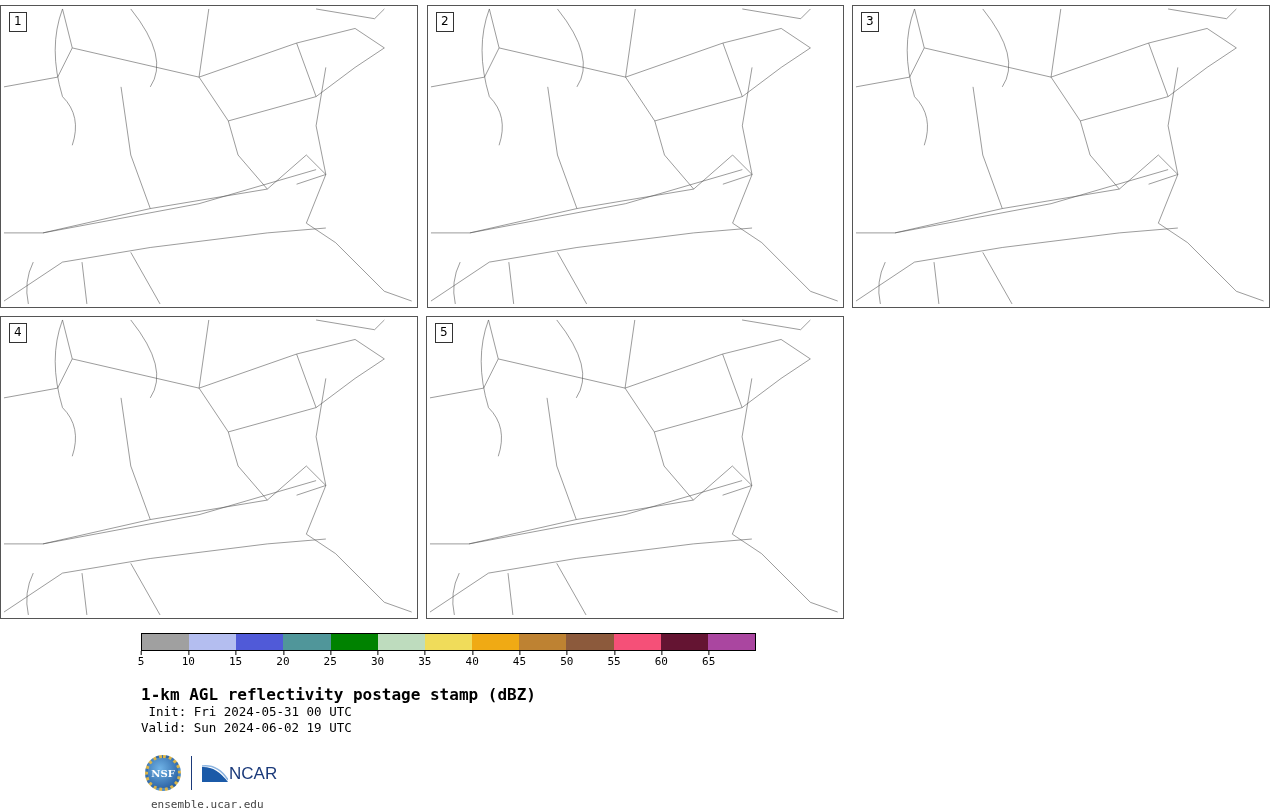  What do you see at coordinates (283, 659) in the screenshot?
I see `tick-label: 20` at bounding box center [283, 659].